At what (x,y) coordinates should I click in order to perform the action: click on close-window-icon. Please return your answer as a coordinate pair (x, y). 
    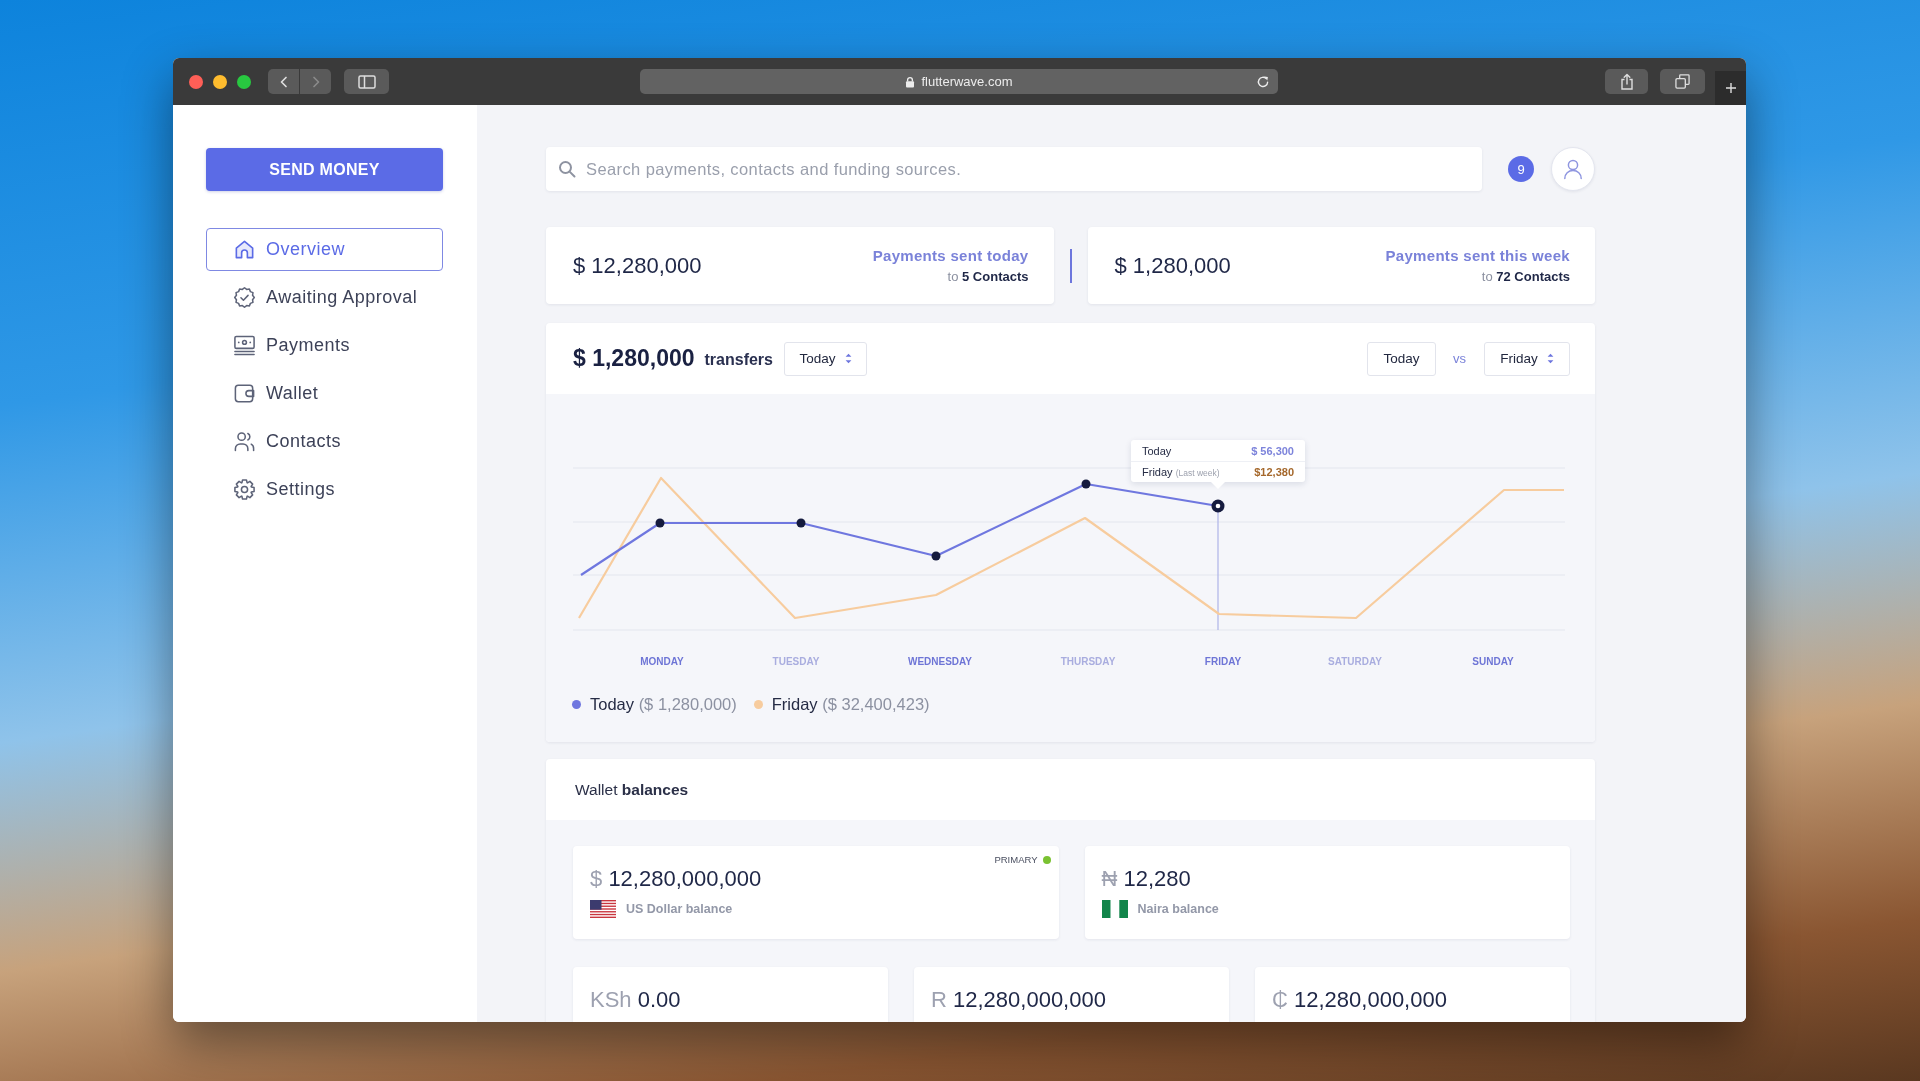
    Looking at the image, I should click on (196, 81).